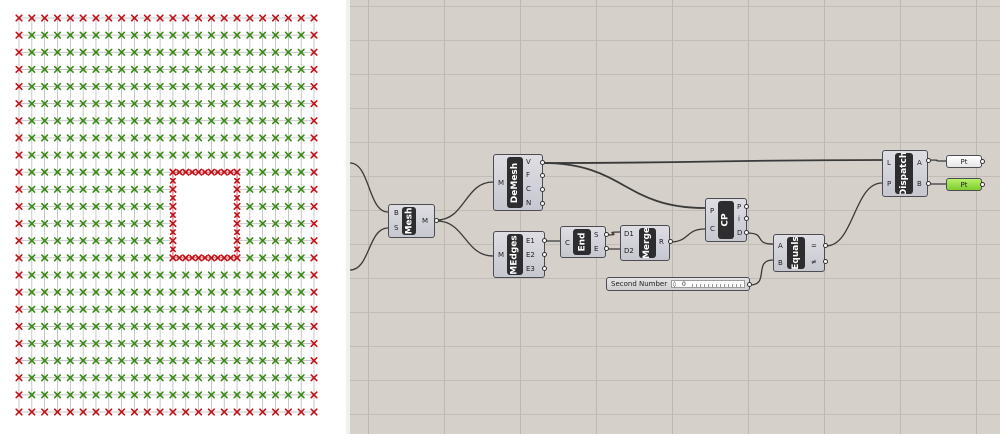  I want to click on wire-equals-dispatch, so click(854, 214).